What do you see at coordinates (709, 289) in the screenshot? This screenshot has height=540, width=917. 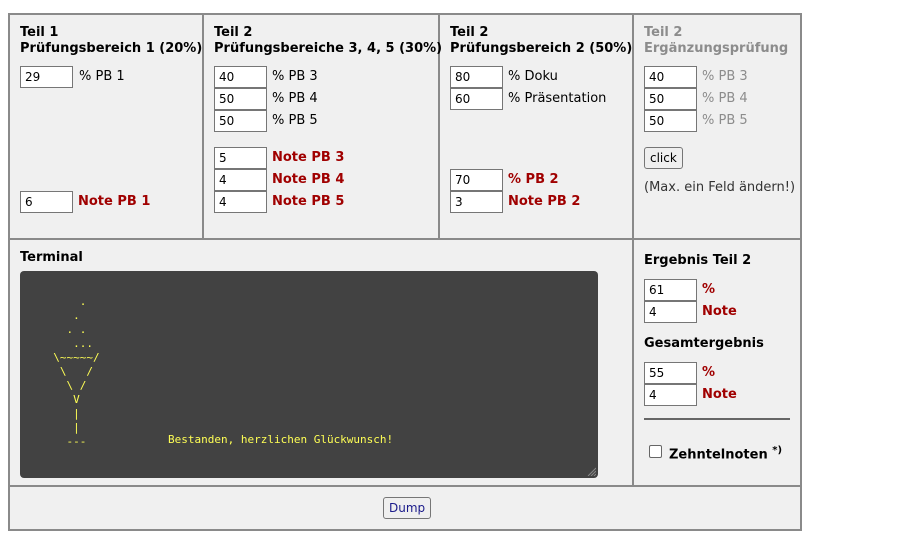 I see `ergebnis-teil2-percent-label: %` at bounding box center [709, 289].